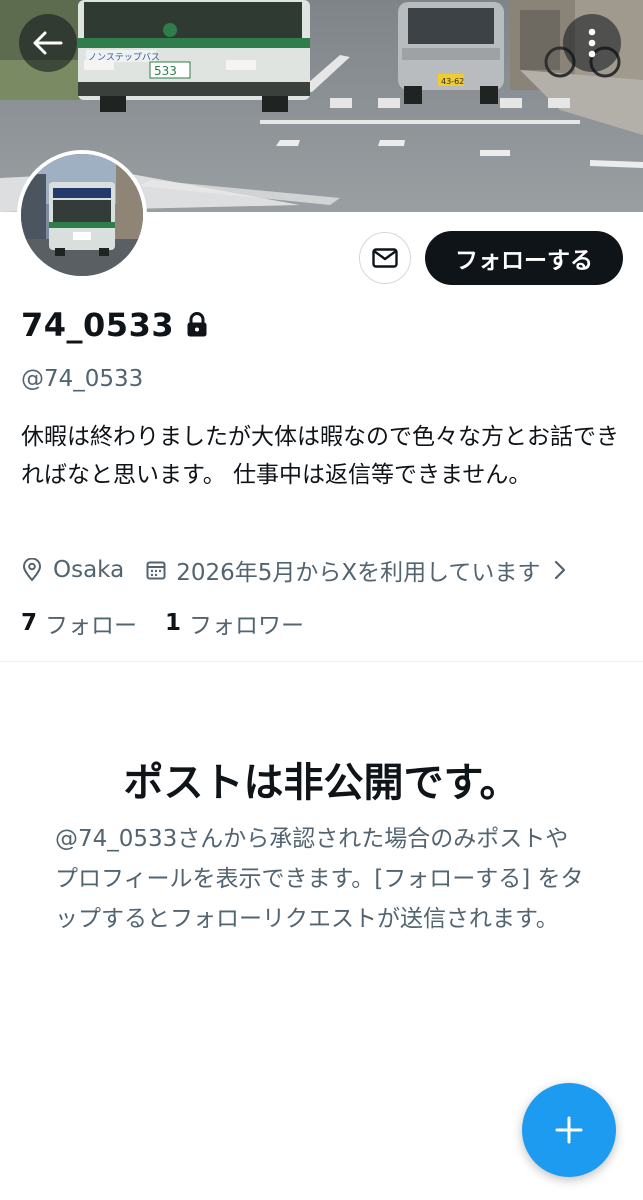  Describe the element at coordinates (321, 783) in the screenshot. I see `private-posts-title: ポストは非公開です。` at that location.